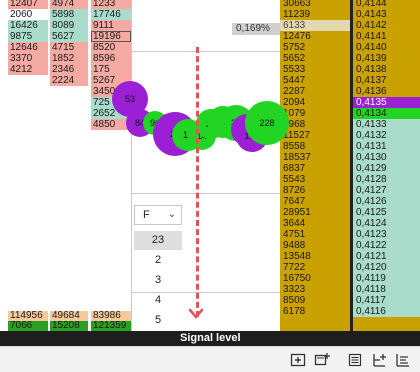  I want to click on cell: 17746, so click(111, 14).